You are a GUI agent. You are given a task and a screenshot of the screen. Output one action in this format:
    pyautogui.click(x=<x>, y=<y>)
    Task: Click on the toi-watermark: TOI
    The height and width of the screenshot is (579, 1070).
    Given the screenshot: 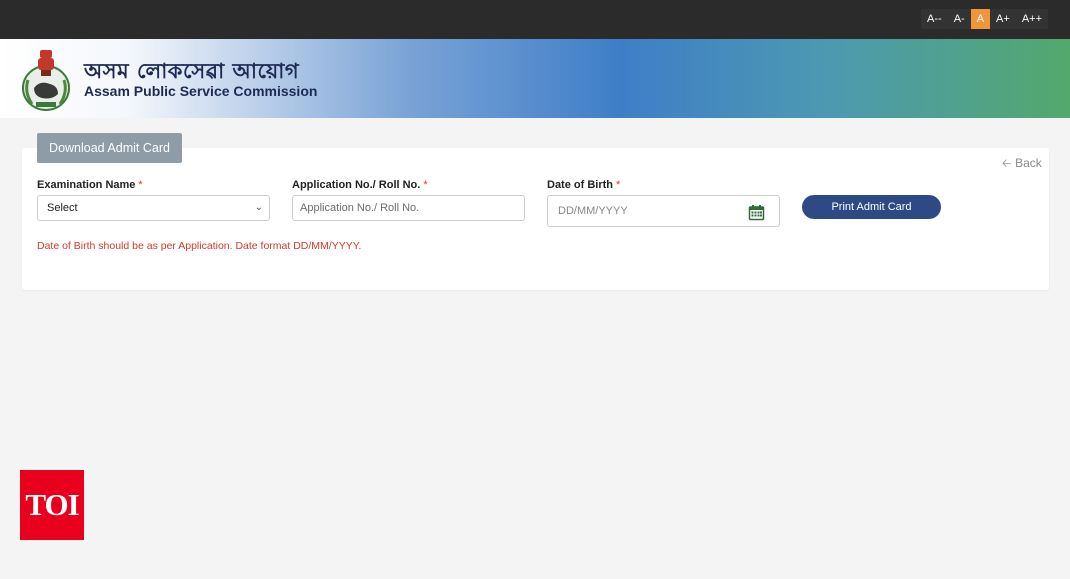 What is the action you would take?
    pyautogui.click(x=52, y=505)
    